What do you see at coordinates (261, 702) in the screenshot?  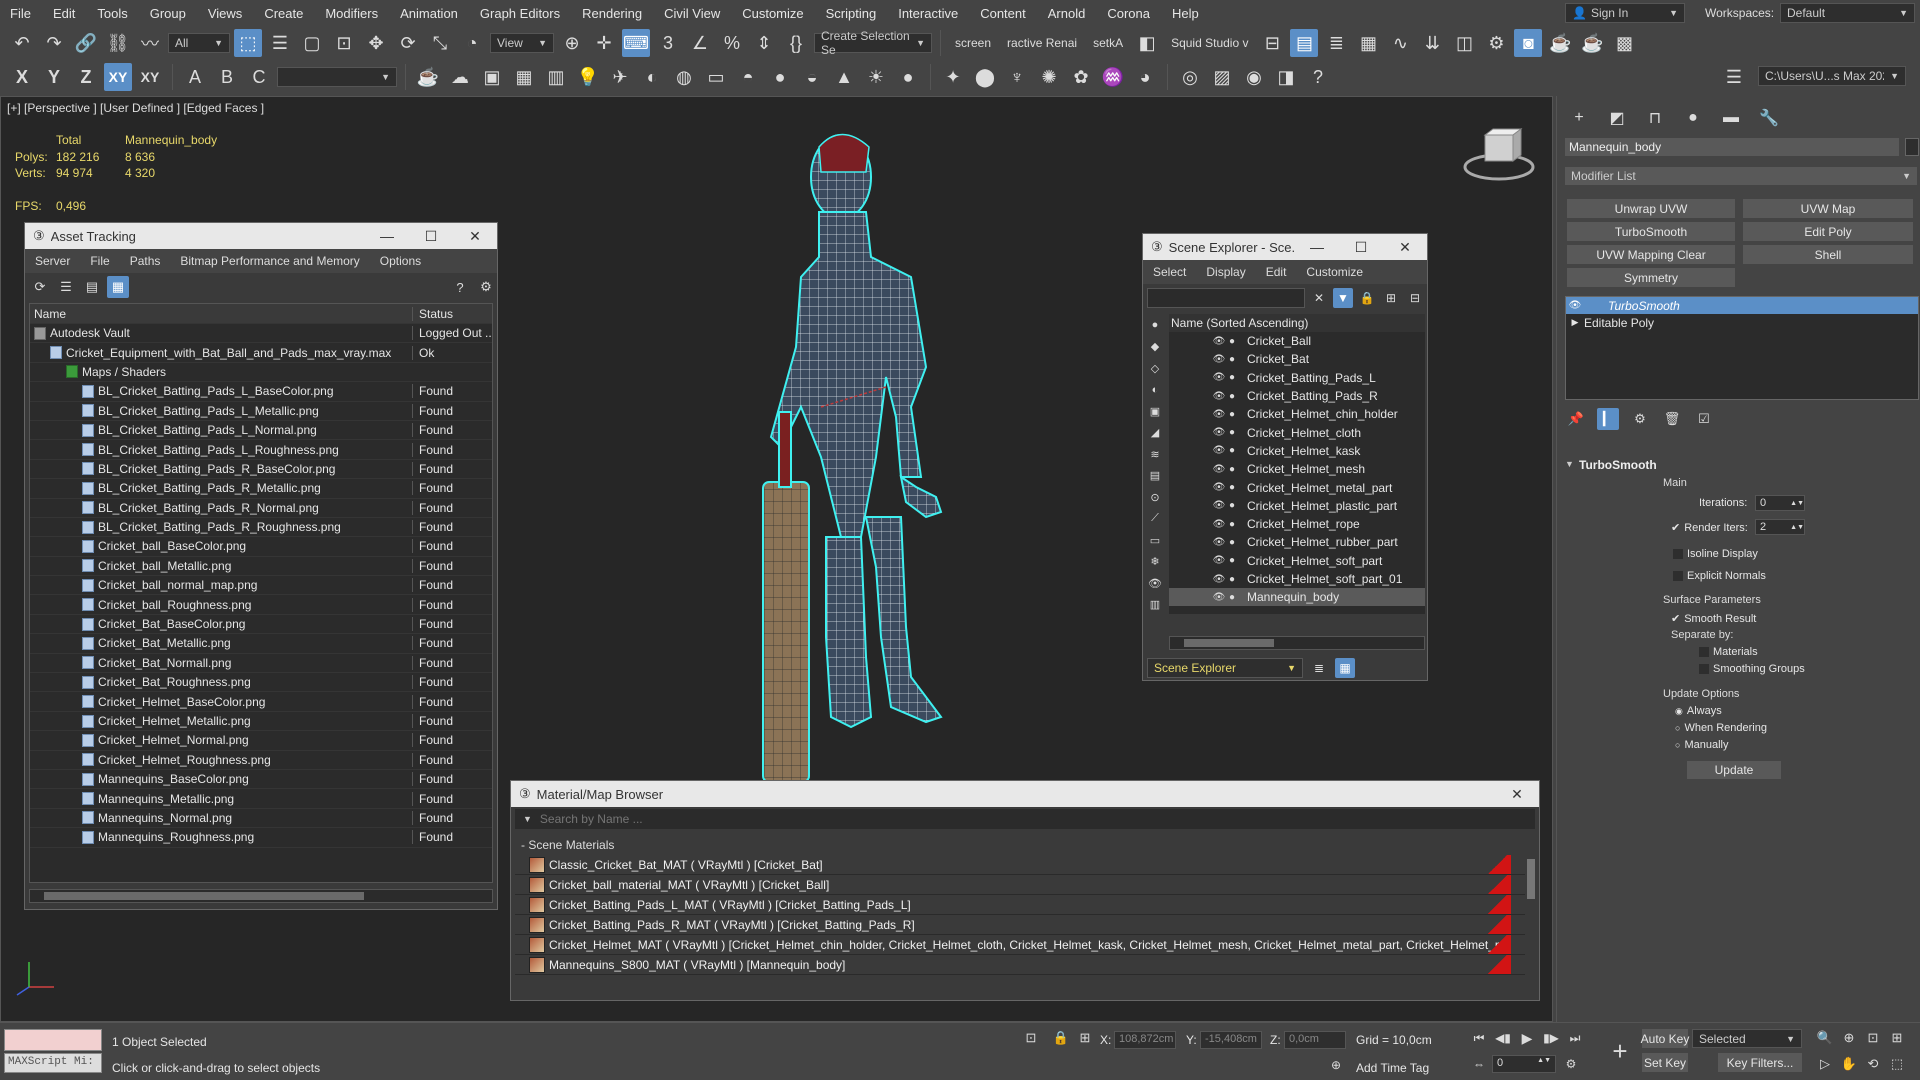 I see `table-row: Cricket_Helmet_BaseColor.png Found` at bounding box center [261, 702].